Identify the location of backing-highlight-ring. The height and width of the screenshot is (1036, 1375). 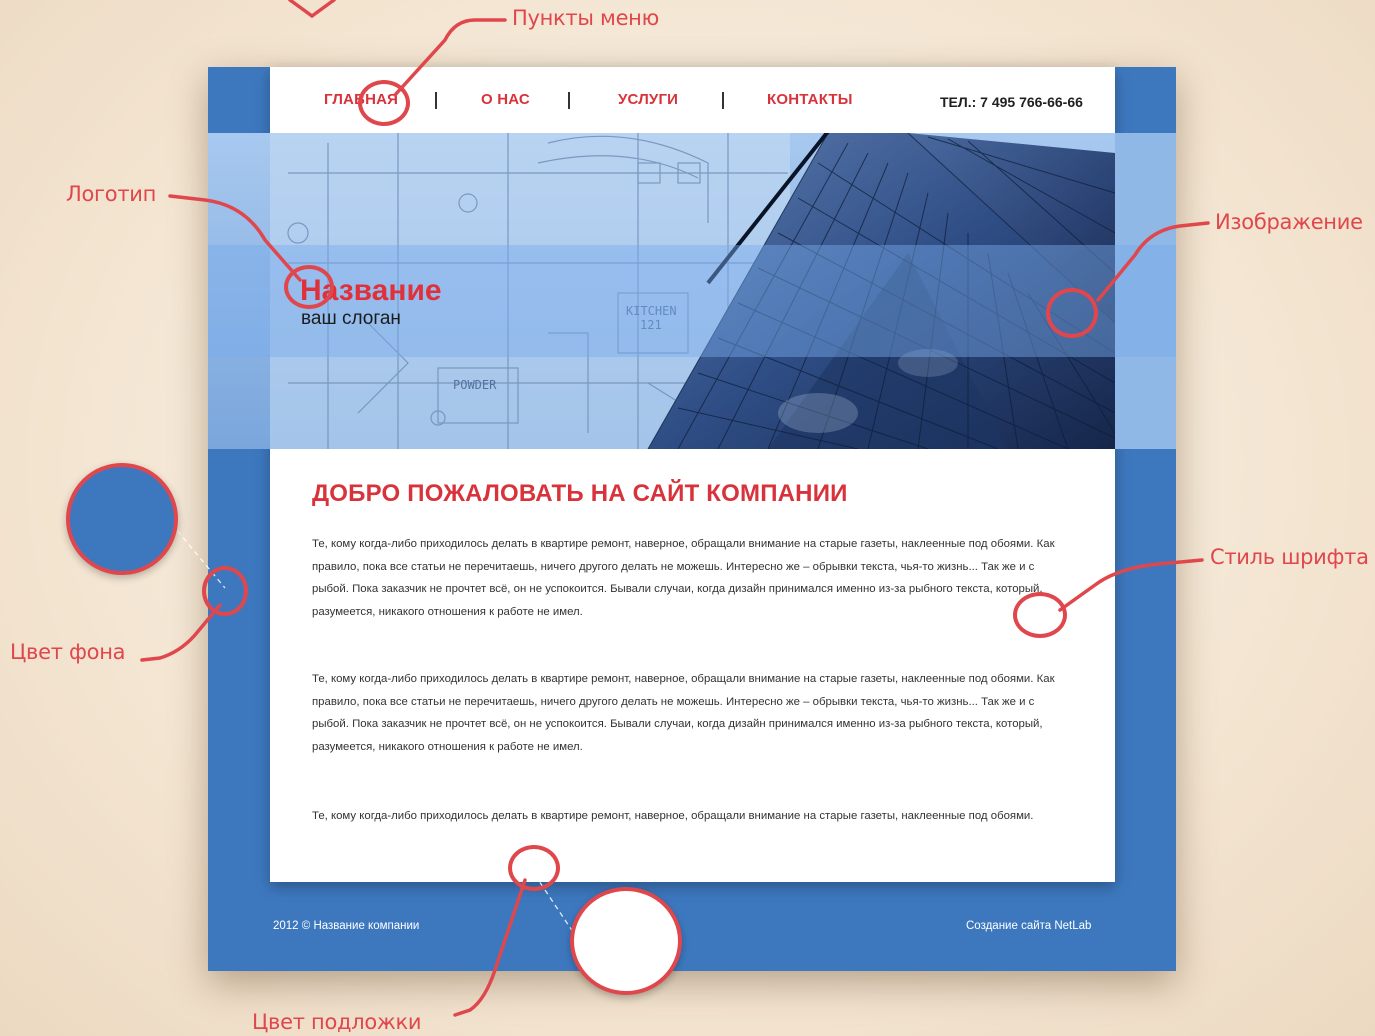
(534, 868).